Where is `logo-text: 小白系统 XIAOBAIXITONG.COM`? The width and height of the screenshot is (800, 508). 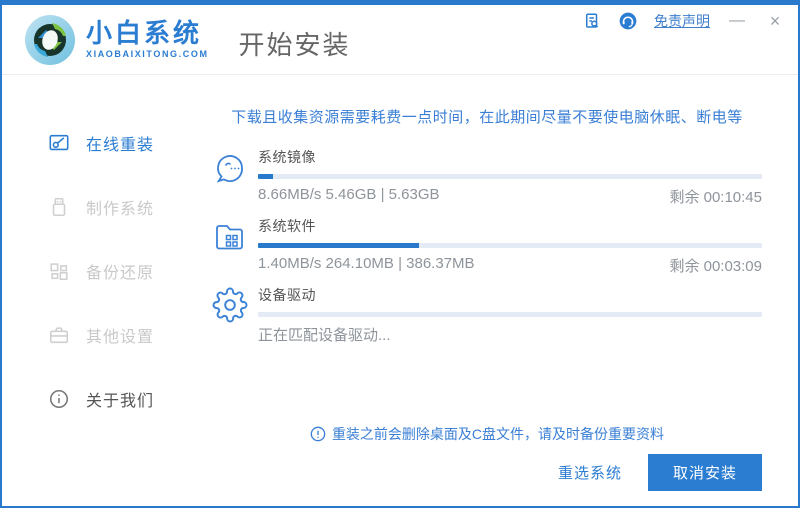 logo-text: 小白系统 XIAOBAIXITONG.COM is located at coordinates (147, 39).